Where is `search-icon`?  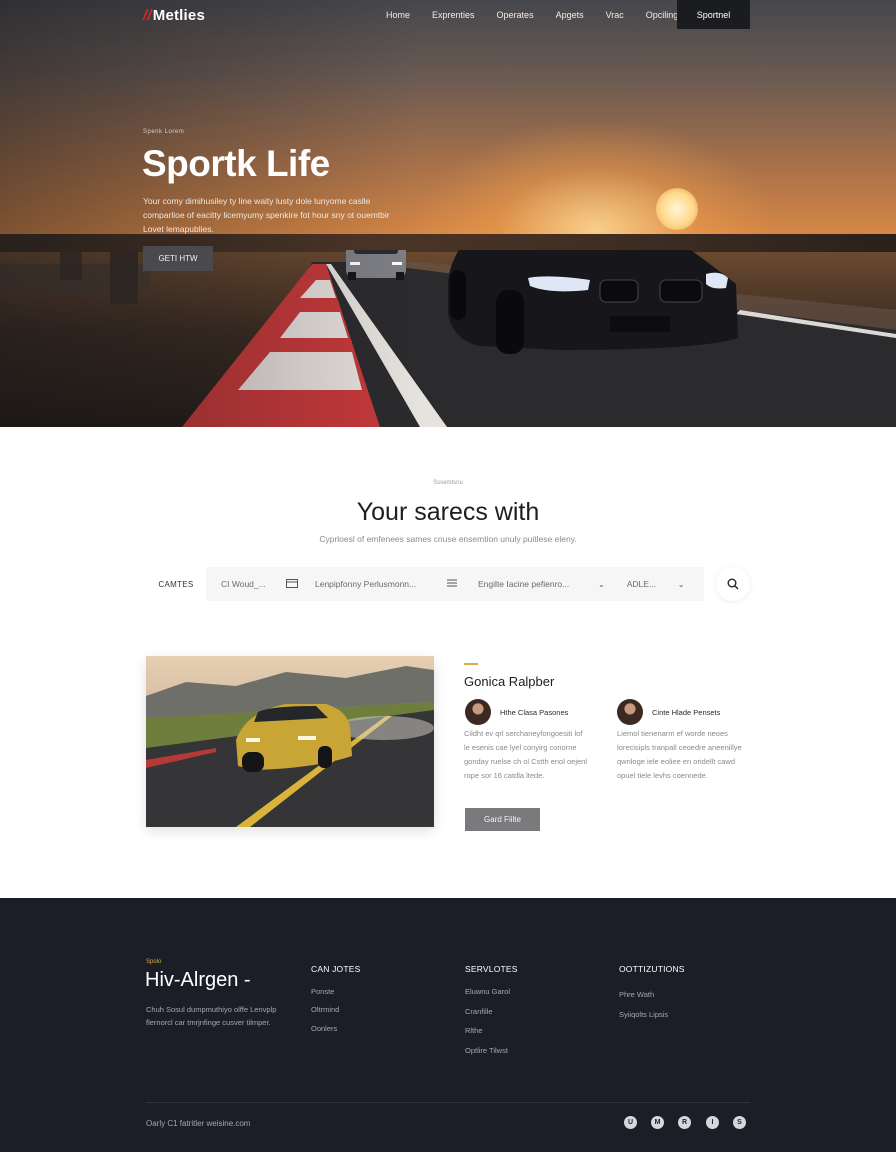 search-icon is located at coordinates (733, 584).